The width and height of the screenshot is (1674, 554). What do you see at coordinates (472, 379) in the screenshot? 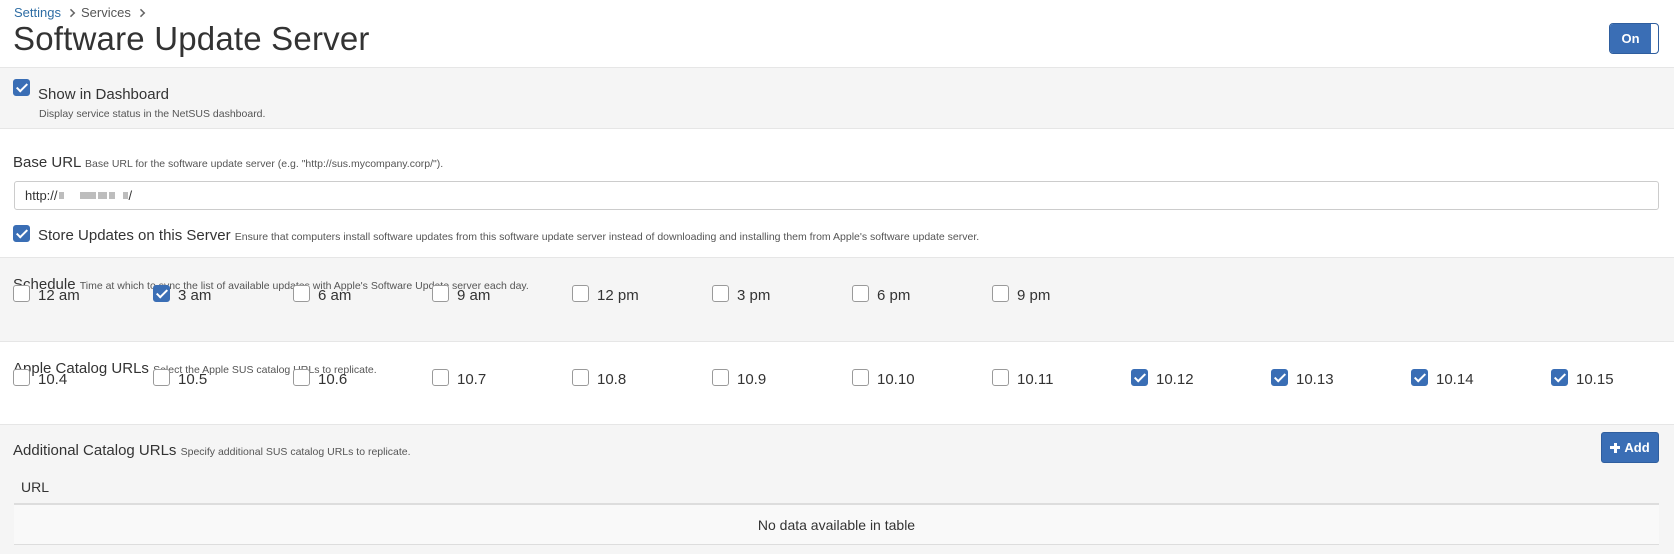
I see `catalog-option-label: 10.7` at bounding box center [472, 379].